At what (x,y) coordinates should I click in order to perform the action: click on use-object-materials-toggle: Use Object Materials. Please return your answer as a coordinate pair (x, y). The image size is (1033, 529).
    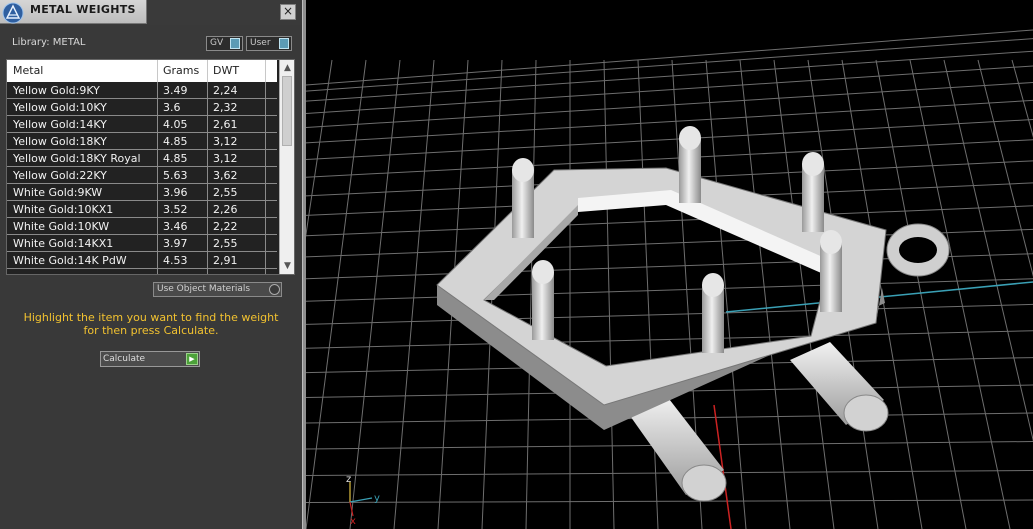
    Looking at the image, I should click on (217, 289).